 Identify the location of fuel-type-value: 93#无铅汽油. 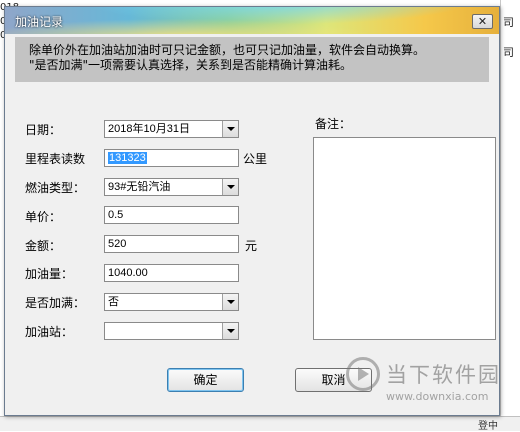
(139, 187).